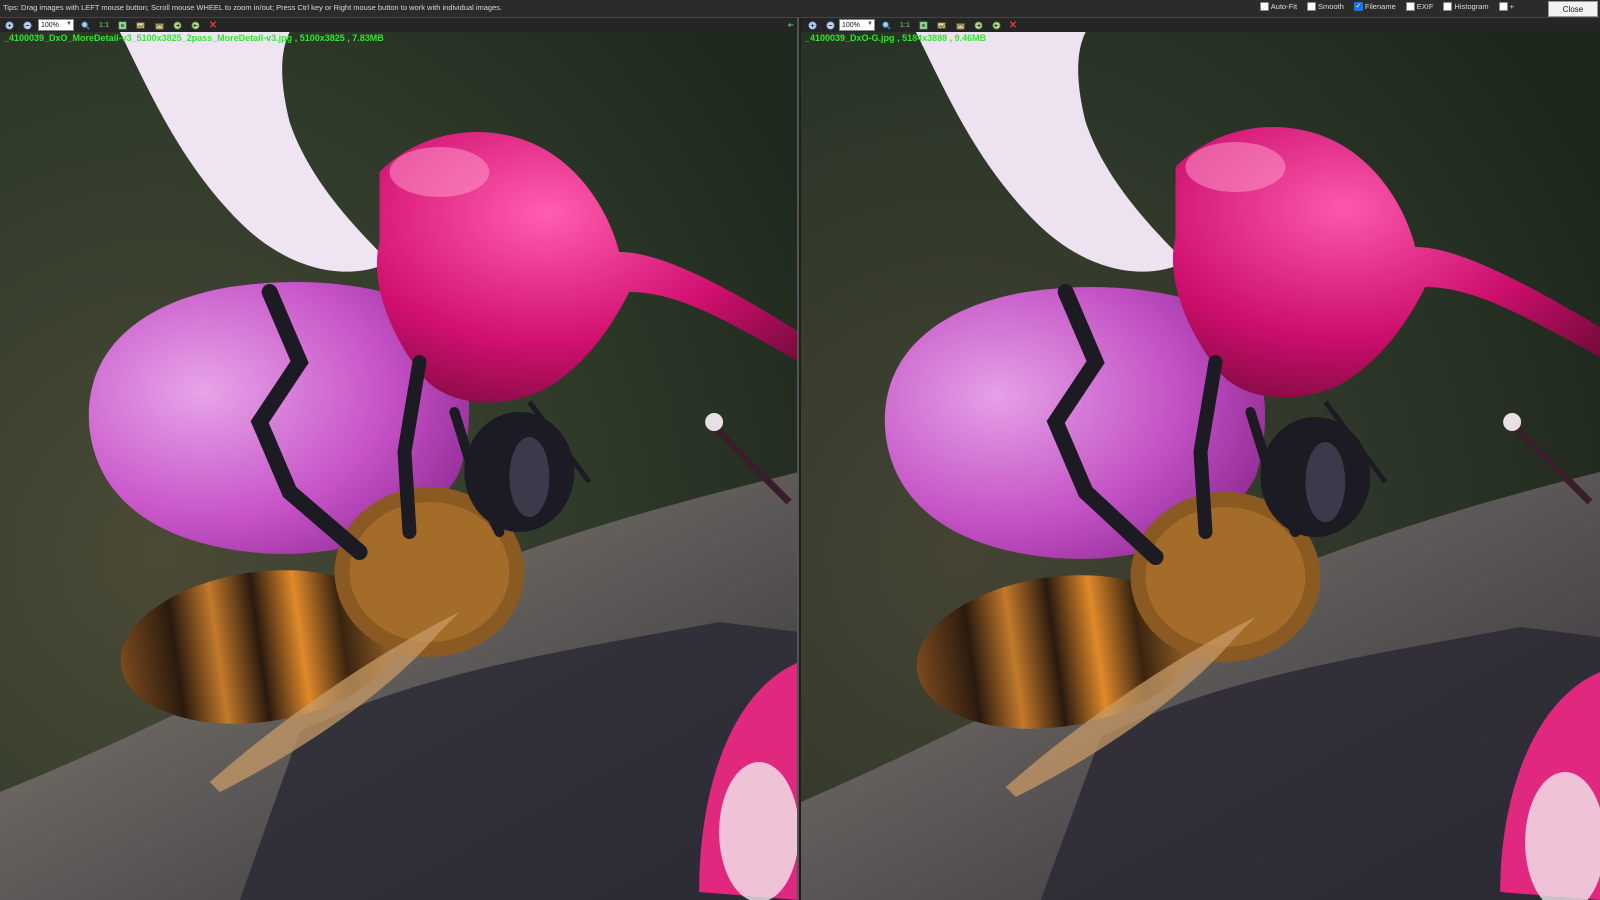 Image resolution: width=1600 pixels, height=900 pixels. I want to click on filename-checkbox: ✓, so click(1358, 6).